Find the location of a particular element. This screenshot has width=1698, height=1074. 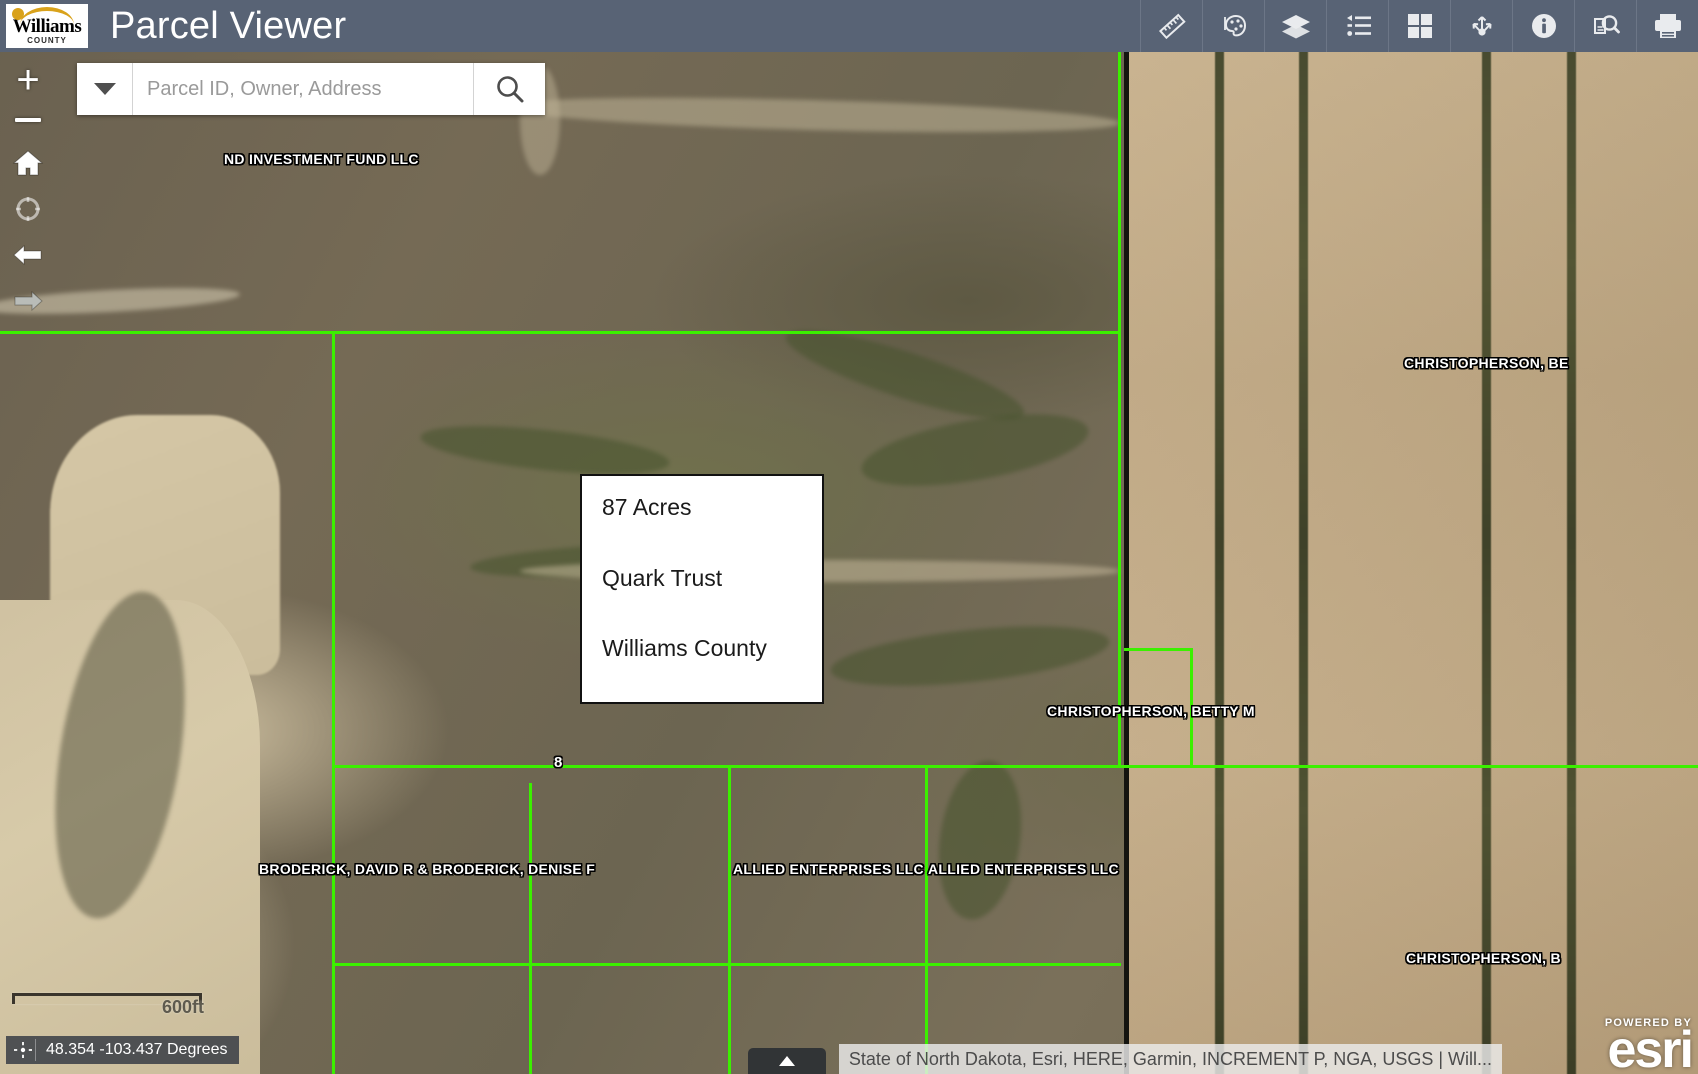

logo-line2: COUNTY is located at coordinates (47, 40).